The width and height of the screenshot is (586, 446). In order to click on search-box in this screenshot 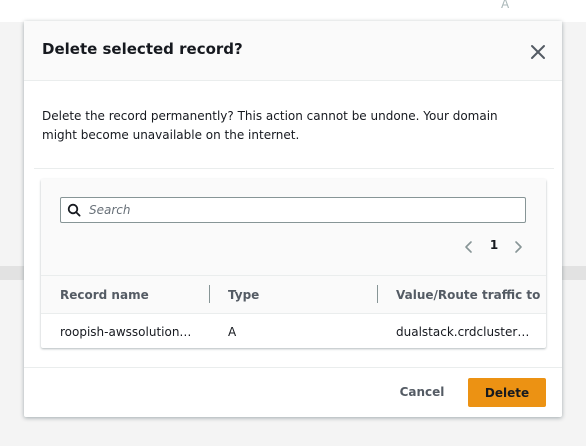, I will do `click(293, 210)`.